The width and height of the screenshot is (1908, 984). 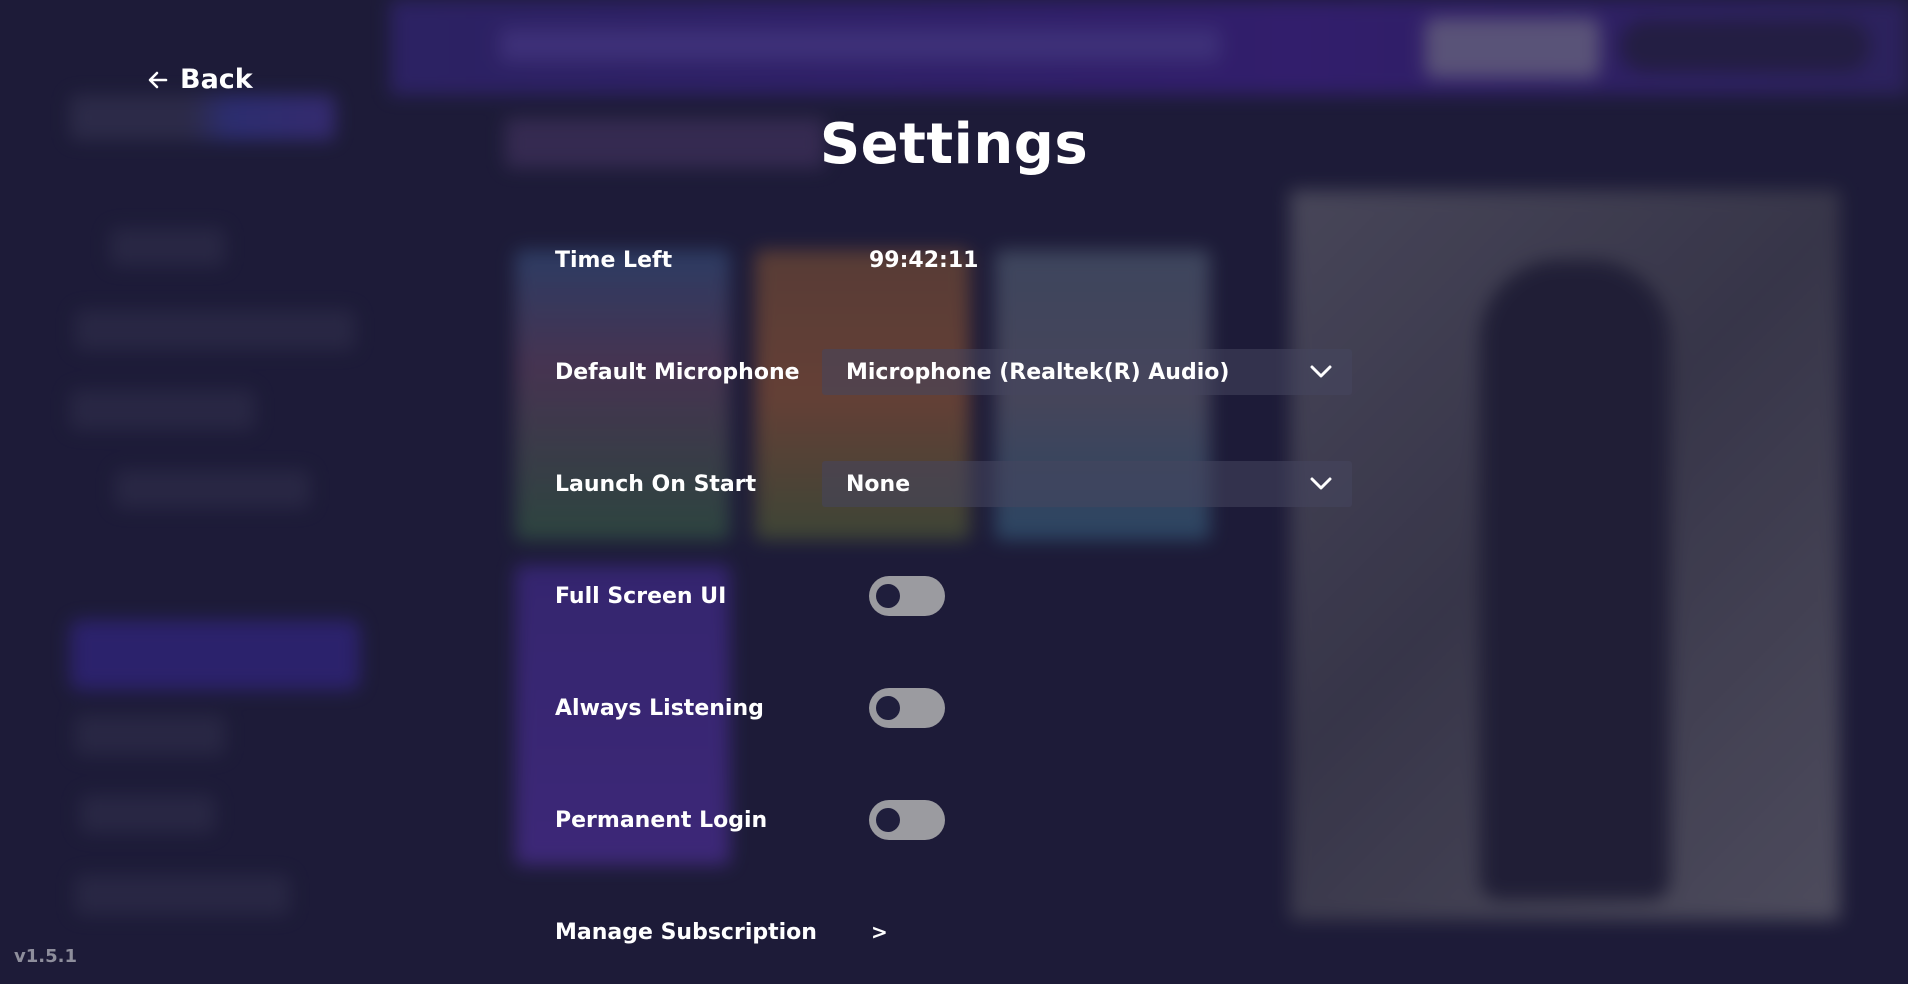 What do you see at coordinates (659, 708) in the screenshot?
I see `always-listening-label: Always Listening` at bounding box center [659, 708].